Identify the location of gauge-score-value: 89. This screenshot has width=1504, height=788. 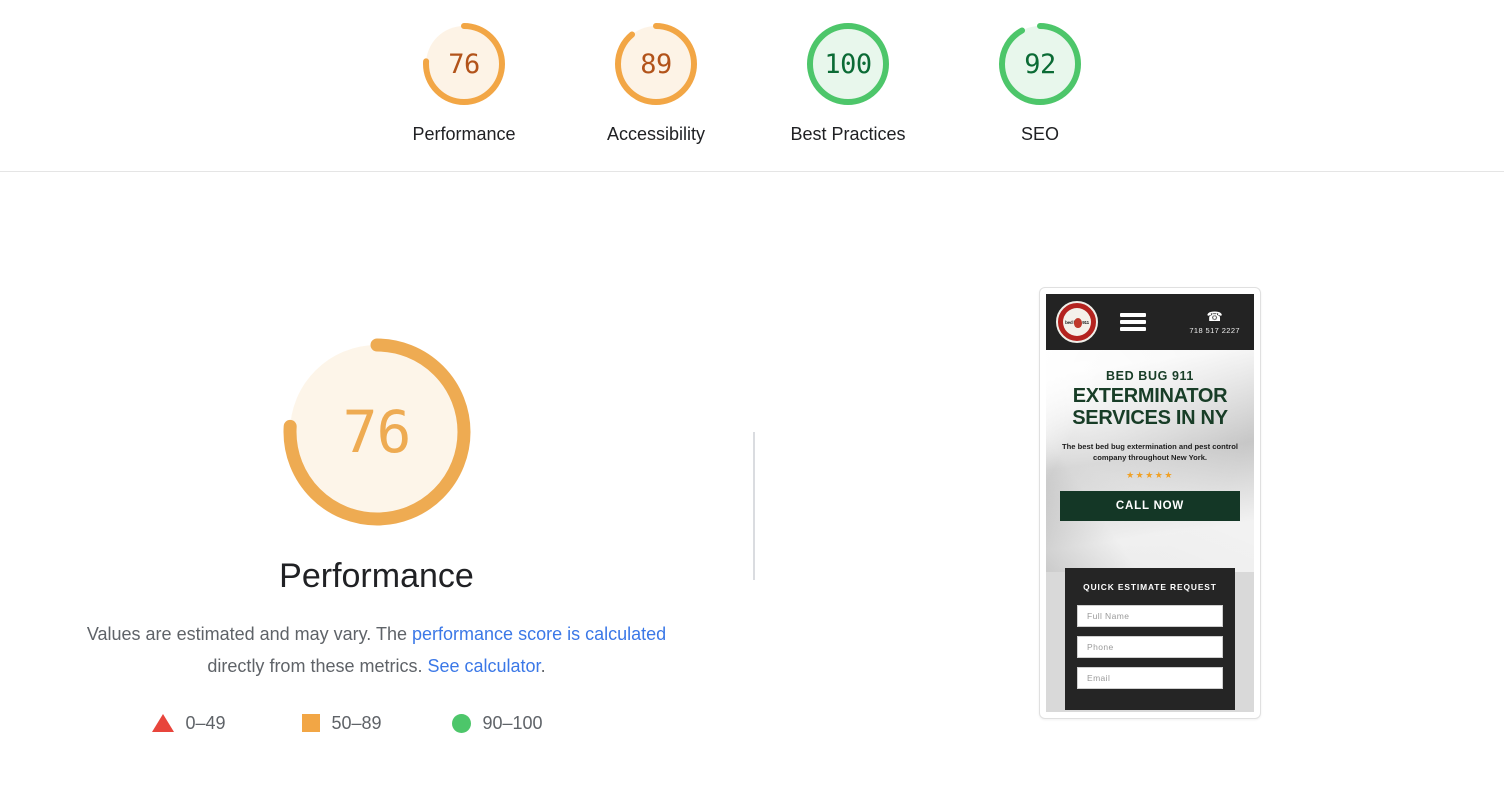
(656, 64).